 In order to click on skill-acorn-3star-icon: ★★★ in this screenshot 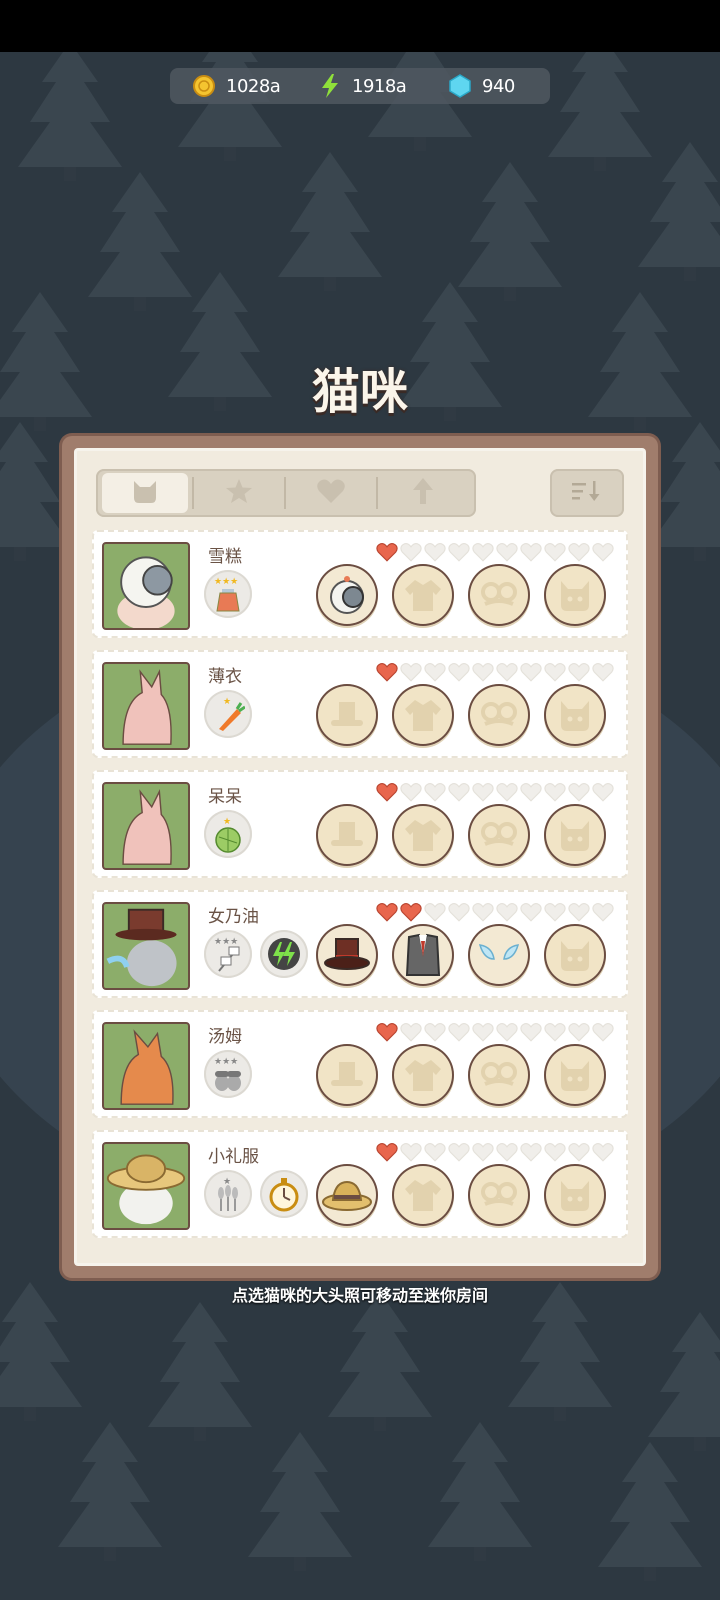, I will do `click(228, 1074)`.